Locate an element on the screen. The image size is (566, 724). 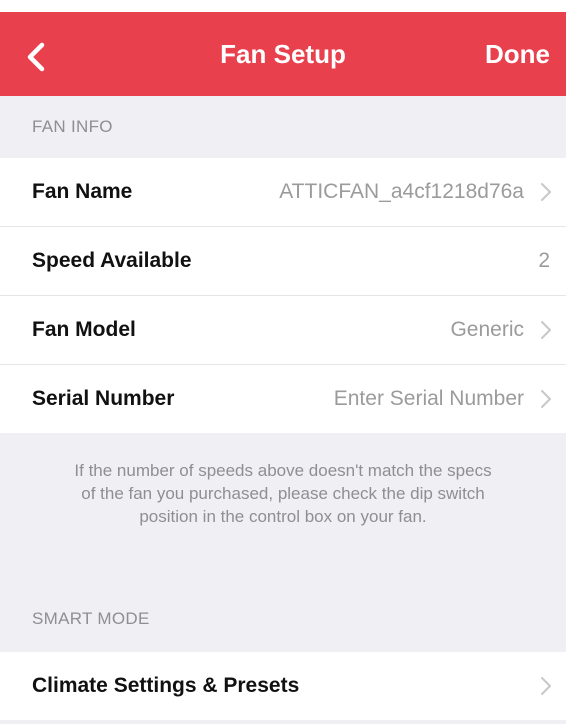
back-button is located at coordinates (37, 57).